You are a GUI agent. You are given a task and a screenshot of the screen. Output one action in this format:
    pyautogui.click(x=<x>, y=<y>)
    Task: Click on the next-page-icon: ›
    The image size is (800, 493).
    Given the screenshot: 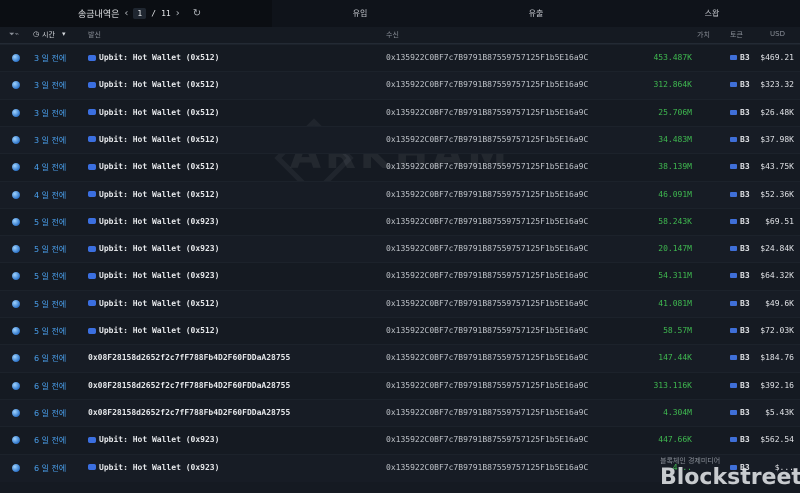 What is the action you would take?
    pyautogui.click(x=178, y=13)
    